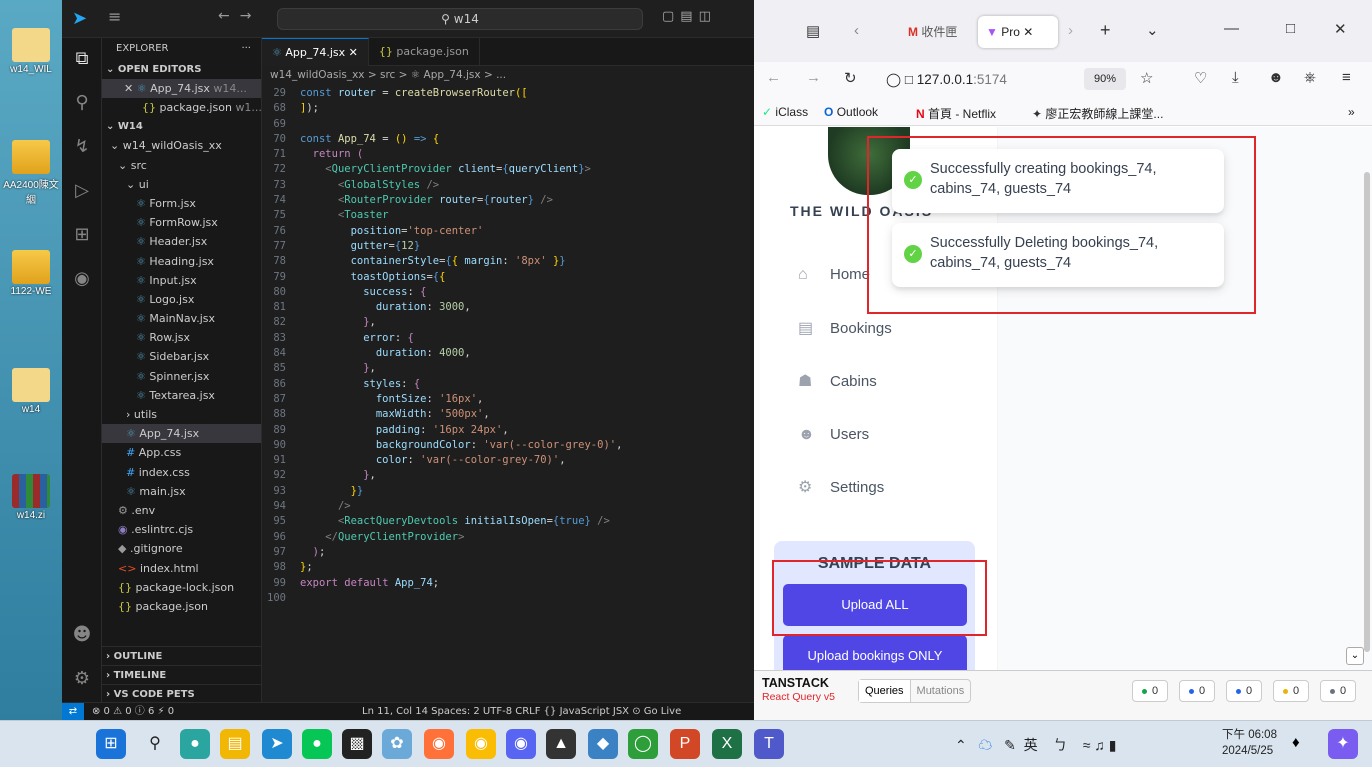 This screenshot has height=767, width=1372. Describe the element at coordinates (798, 690) in the screenshot. I see `tanstack-logo: TANSTACK React Query v5` at that location.